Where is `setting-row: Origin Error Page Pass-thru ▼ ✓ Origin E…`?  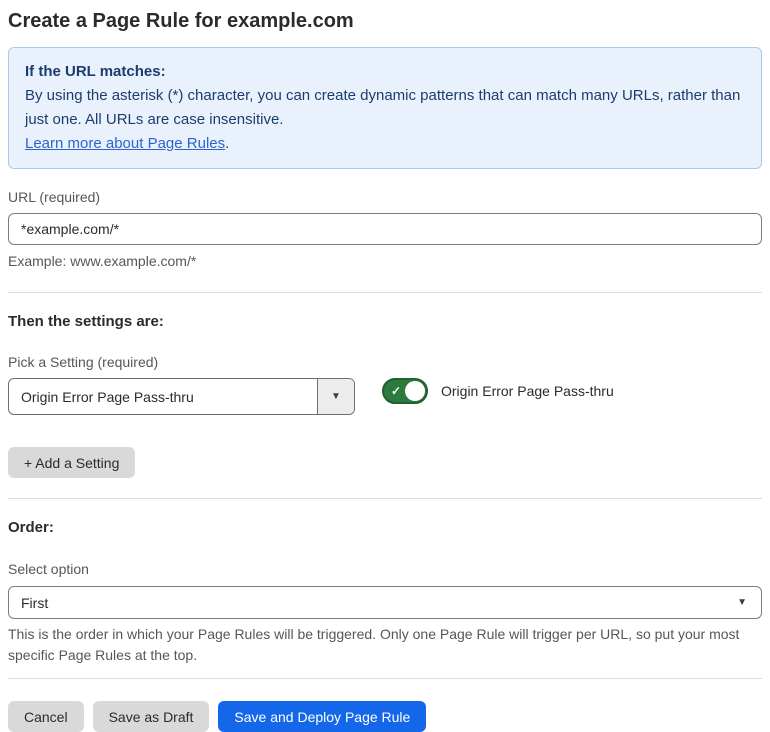 setting-row: Origin Error Page Pass-thru ▼ ✓ Origin E… is located at coordinates (385, 396).